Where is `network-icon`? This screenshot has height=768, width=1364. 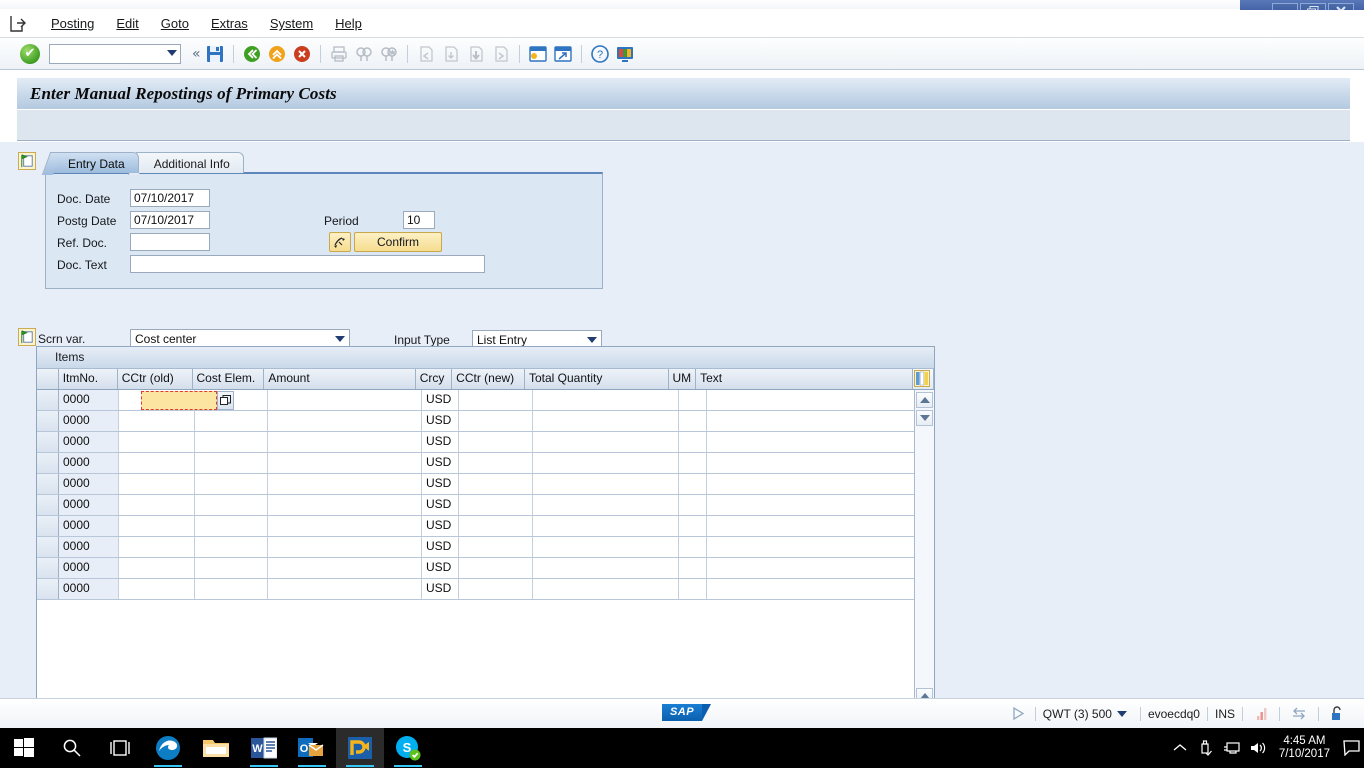 network-icon is located at coordinates (1232, 748).